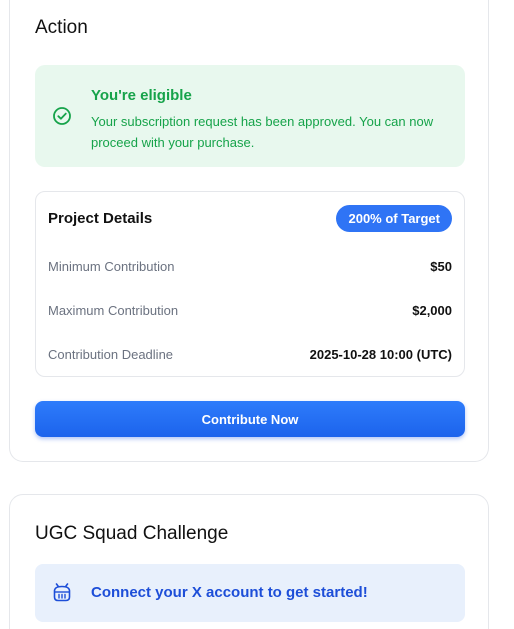  Describe the element at coordinates (250, 311) in the screenshot. I see `detail-row-maximum: Maximum Contribution $2,000` at that location.